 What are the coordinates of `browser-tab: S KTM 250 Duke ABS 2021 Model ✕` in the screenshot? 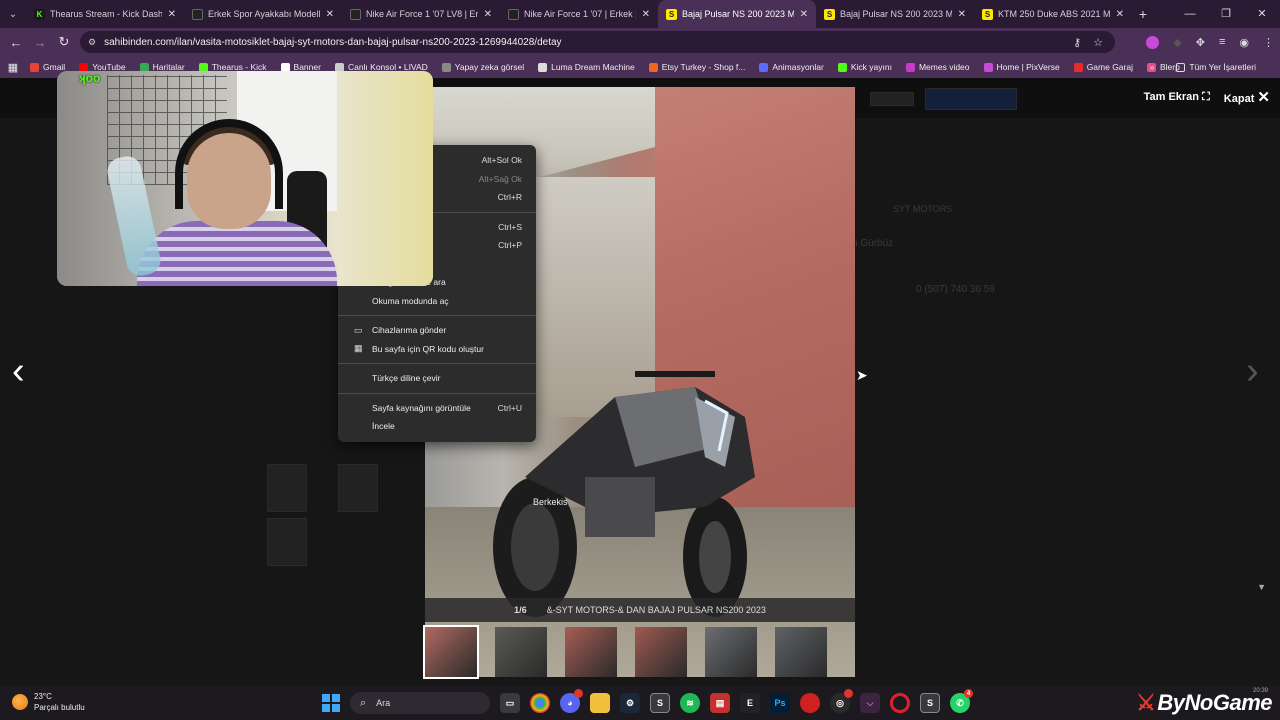 It's located at (1053, 14).